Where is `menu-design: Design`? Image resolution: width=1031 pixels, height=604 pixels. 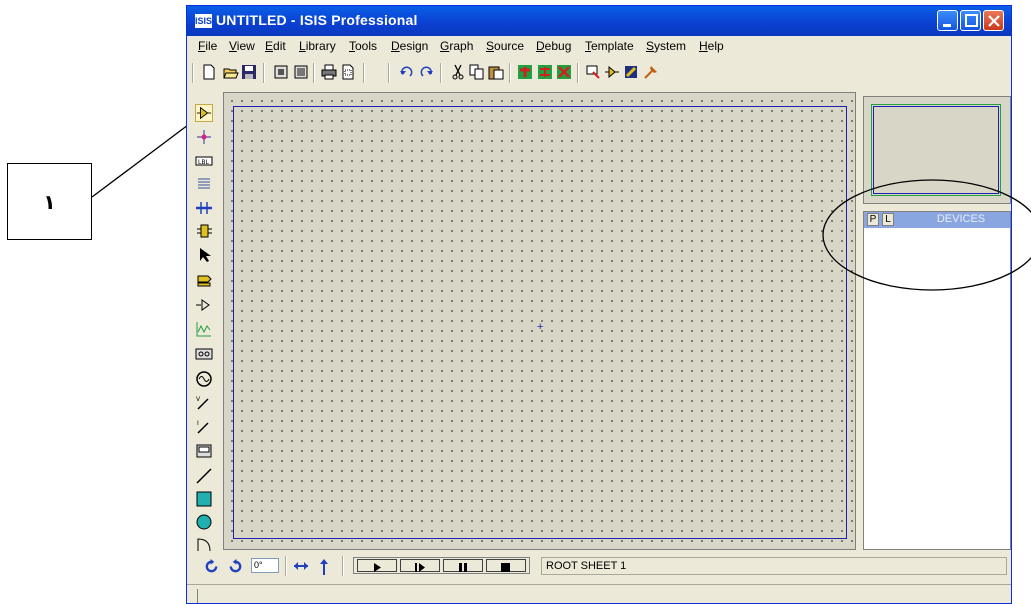
menu-design: Design is located at coordinates (409, 46).